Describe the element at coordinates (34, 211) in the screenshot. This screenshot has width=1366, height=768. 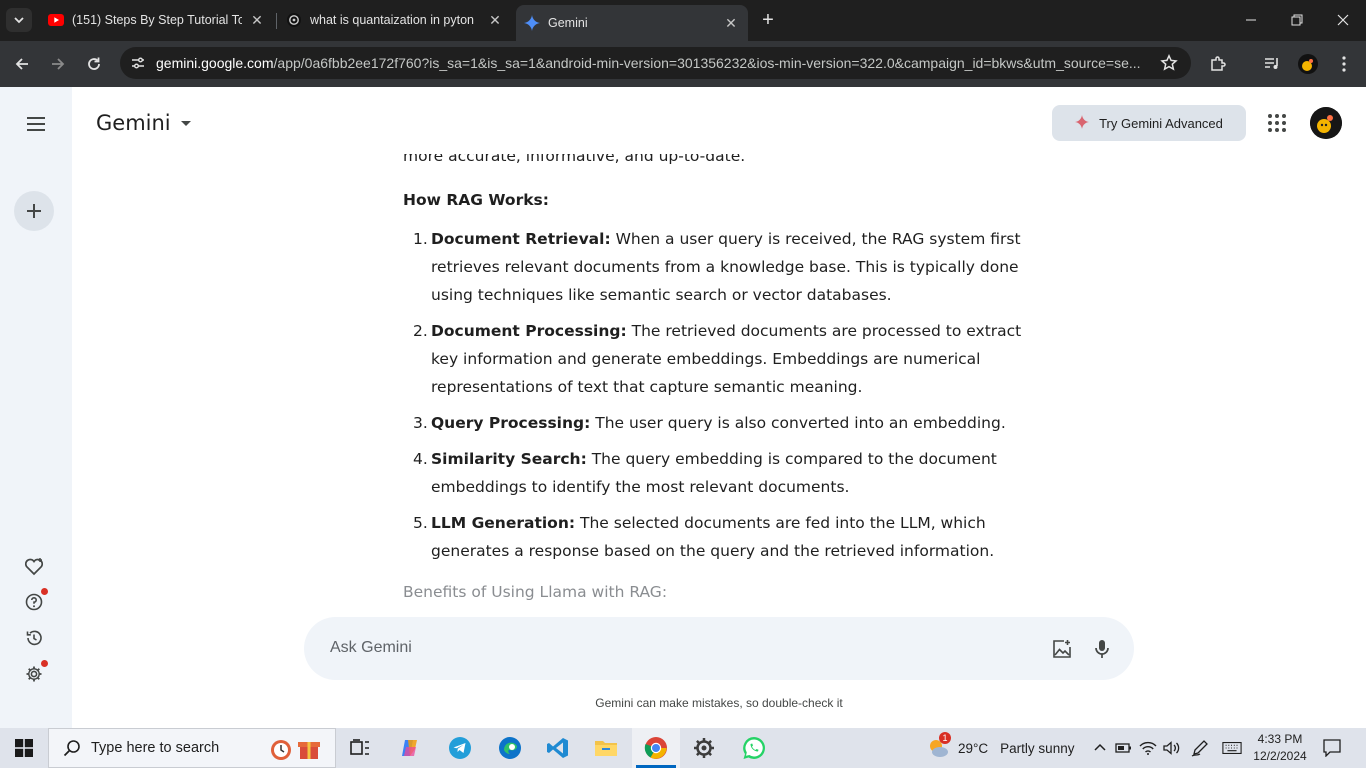
I see `new-chat-button` at that location.